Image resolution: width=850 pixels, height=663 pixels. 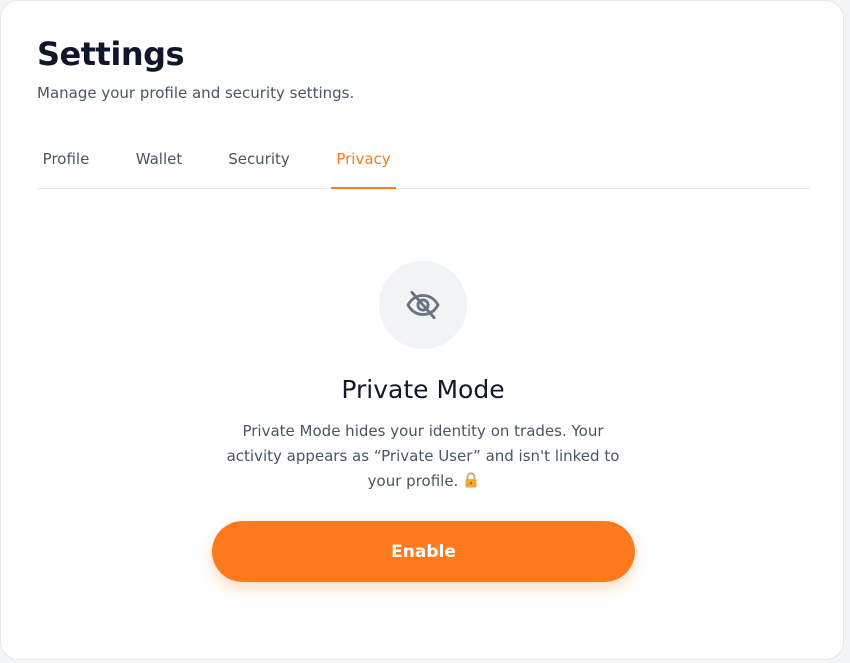 What do you see at coordinates (423, 164) in the screenshot?
I see `settings-tabs: Profile Wallet Security Privacy` at bounding box center [423, 164].